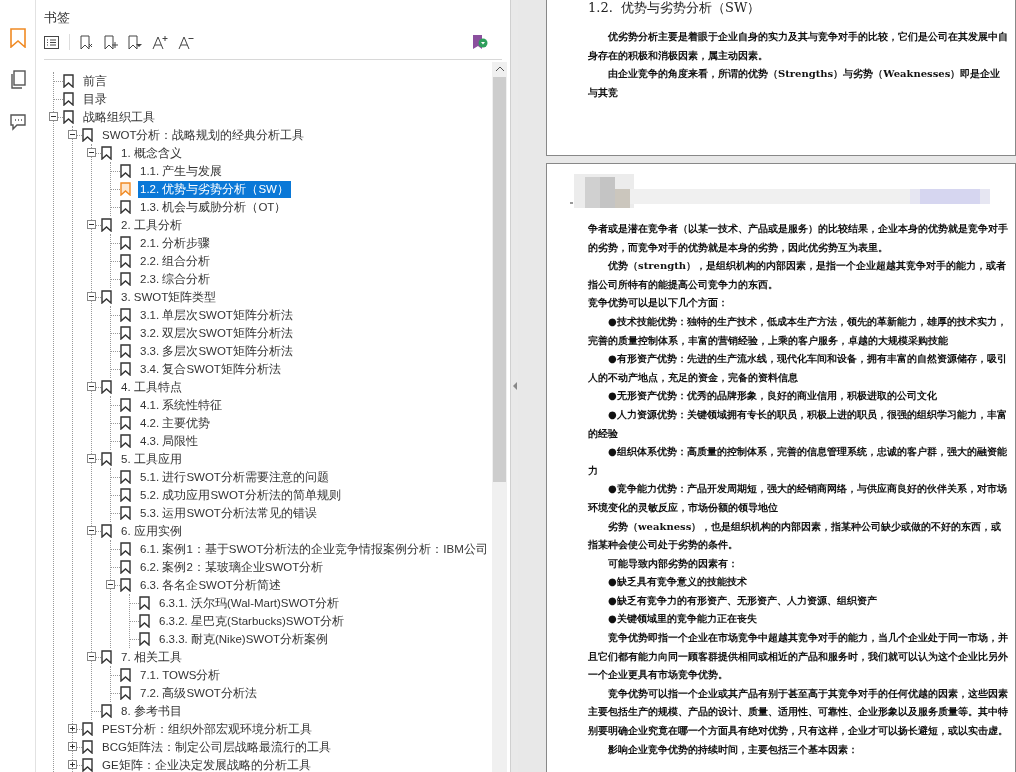 This screenshot has height=772, width=1016. Describe the element at coordinates (499, 68) in the screenshot. I see `scroll-up-icon` at that location.